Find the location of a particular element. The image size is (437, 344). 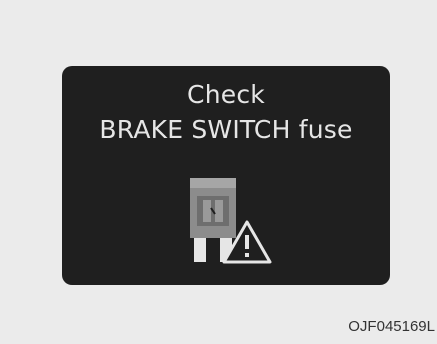

message-line-2: BRAKE SWITCH fuse is located at coordinates (226, 129).